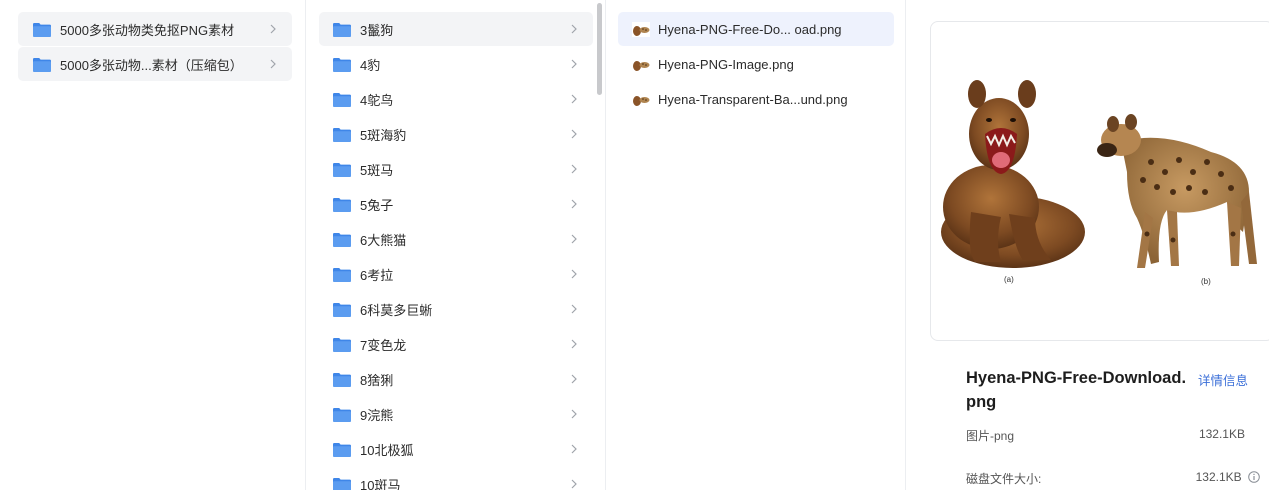 This screenshot has height=490, width=1269. What do you see at coordinates (456, 29) in the screenshot?
I see `subfolder-item: 3鬣狗` at bounding box center [456, 29].